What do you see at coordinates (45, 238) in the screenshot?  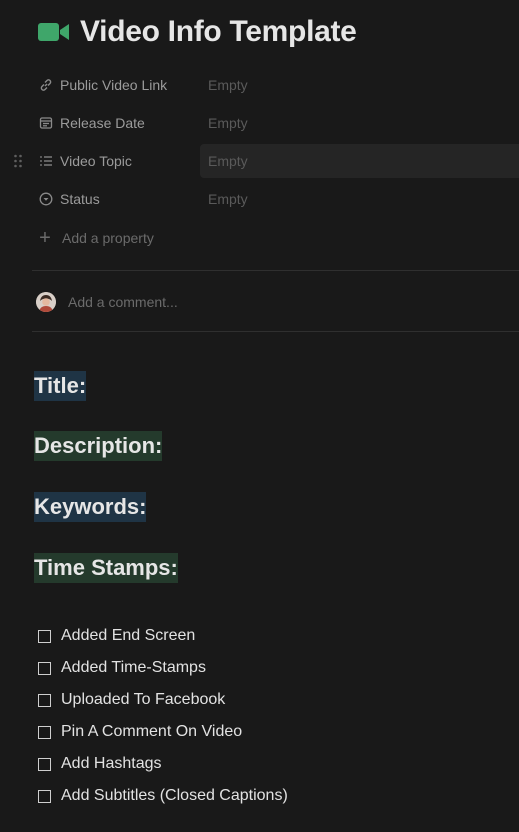 I see `plus-icon: +` at bounding box center [45, 238].